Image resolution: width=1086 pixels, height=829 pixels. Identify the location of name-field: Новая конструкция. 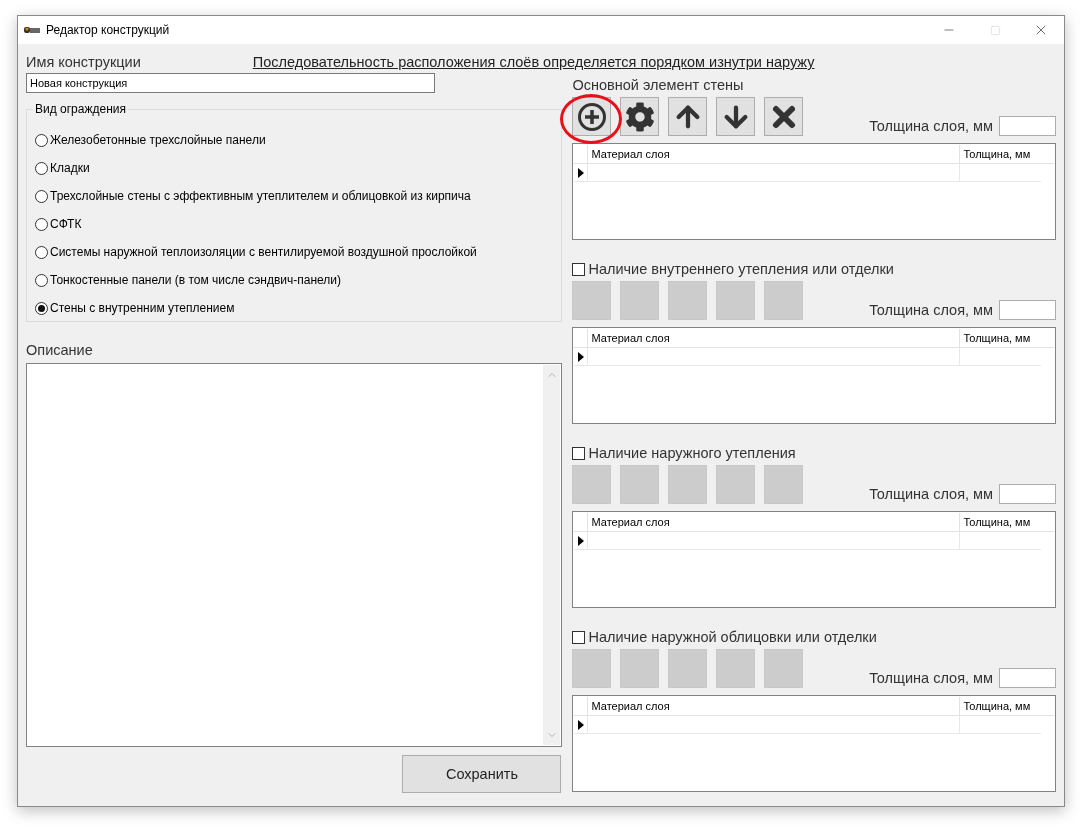
(230, 83).